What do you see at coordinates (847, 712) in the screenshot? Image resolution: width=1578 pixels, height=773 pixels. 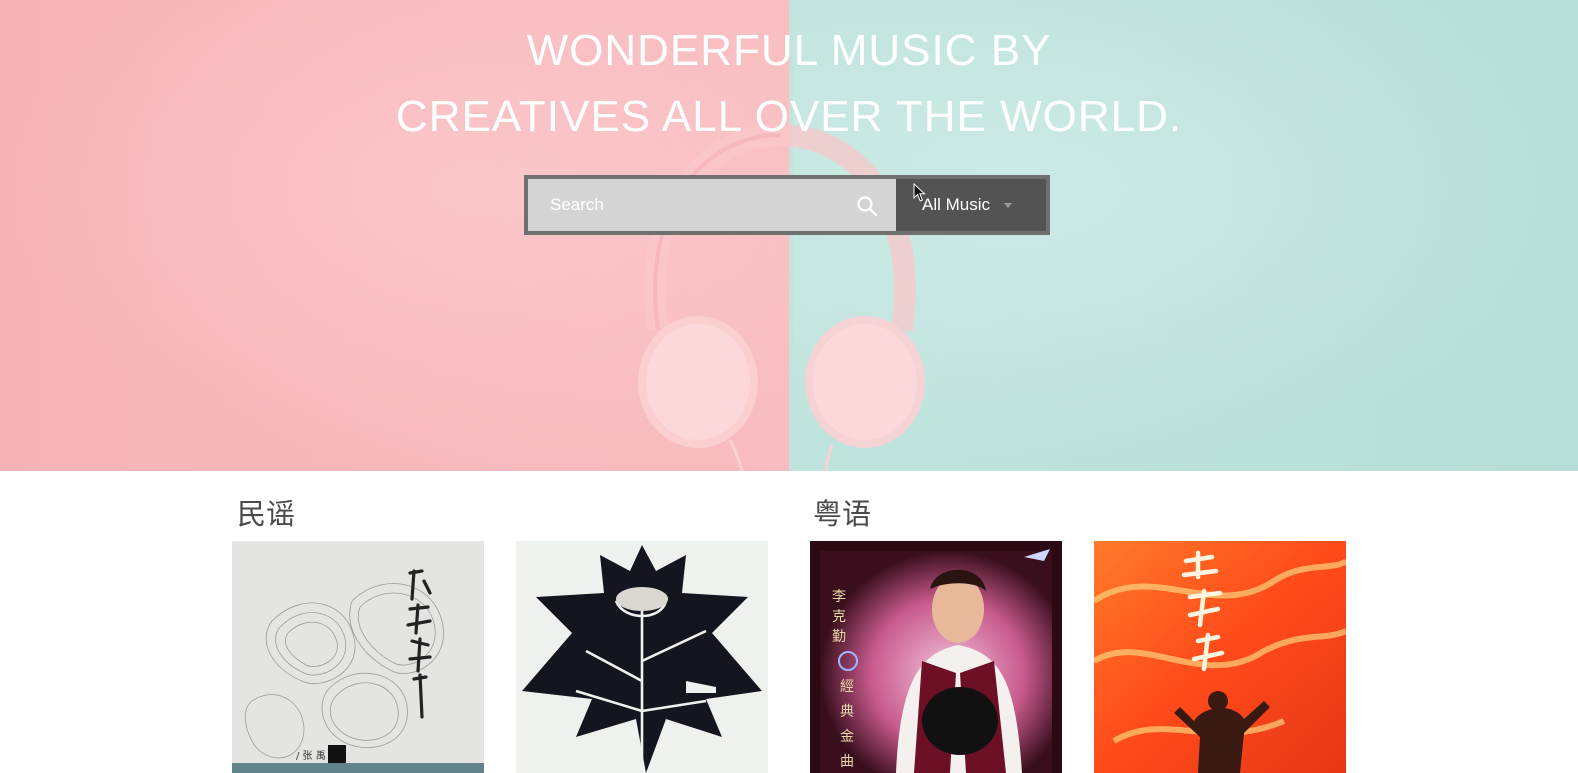 I see `svg-text: 典` at bounding box center [847, 712].